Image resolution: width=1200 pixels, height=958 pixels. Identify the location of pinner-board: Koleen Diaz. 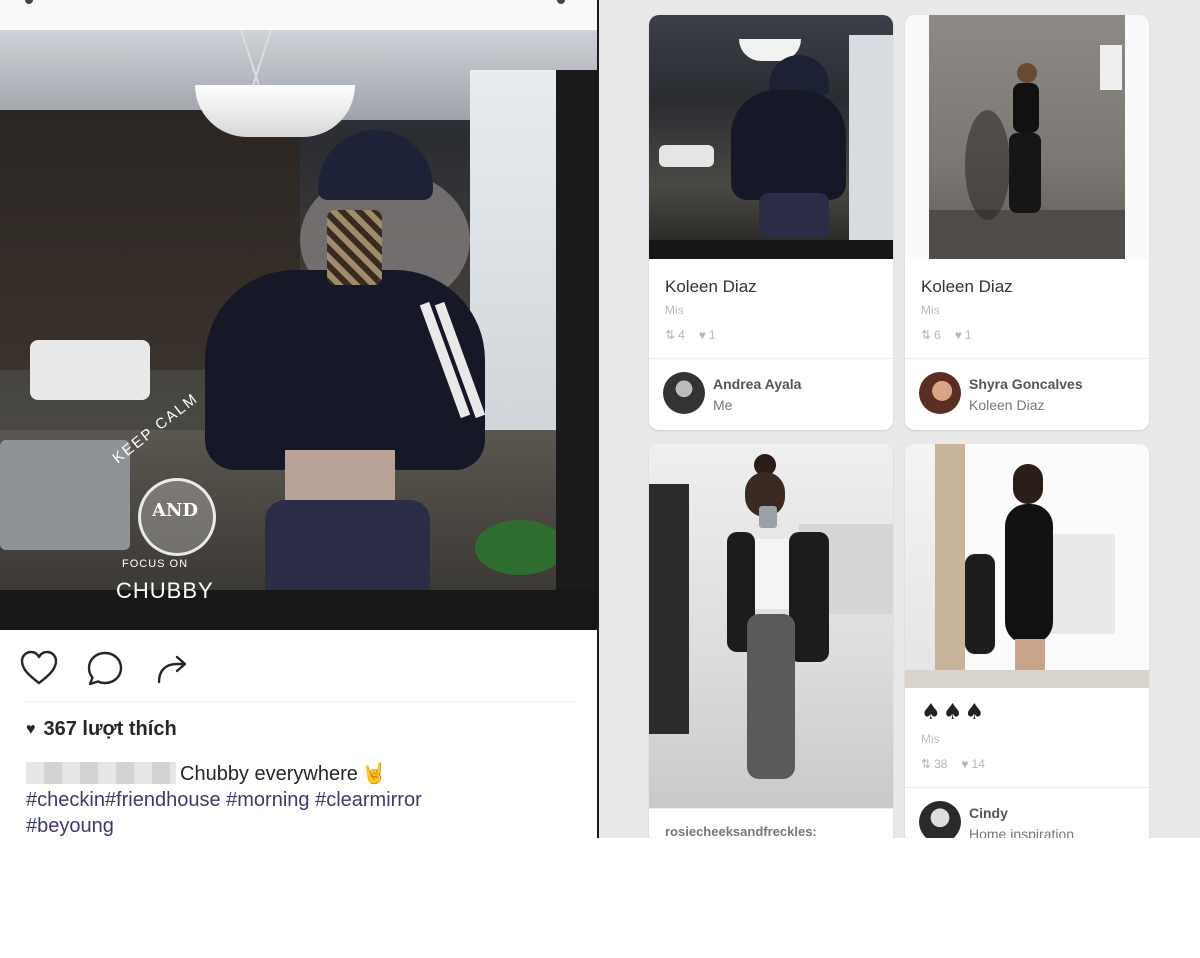
(1007, 405).